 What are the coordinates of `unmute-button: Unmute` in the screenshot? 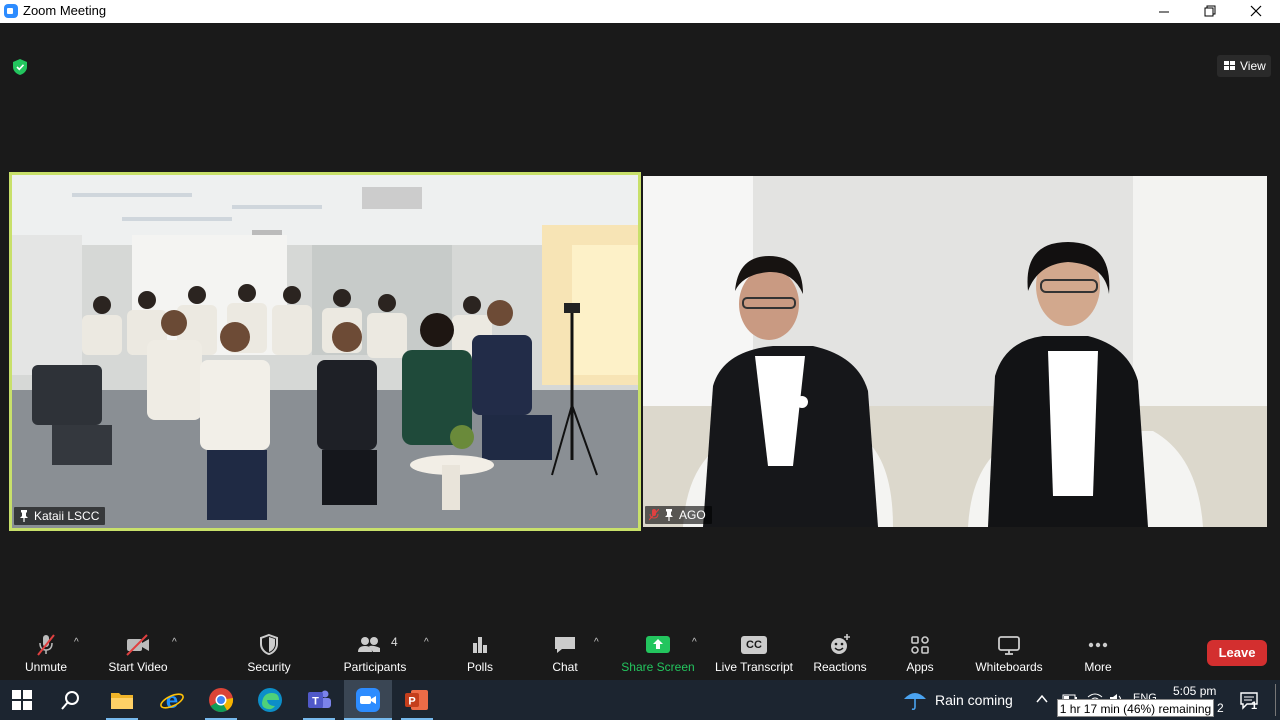 It's located at (46, 653).